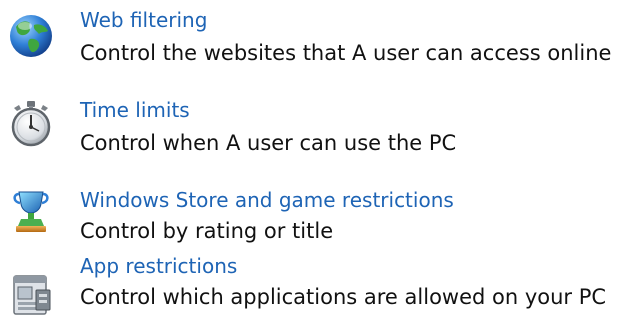 The width and height of the screenshot is (640, 331). I want to click on app-window-icon, so click(31, 295).